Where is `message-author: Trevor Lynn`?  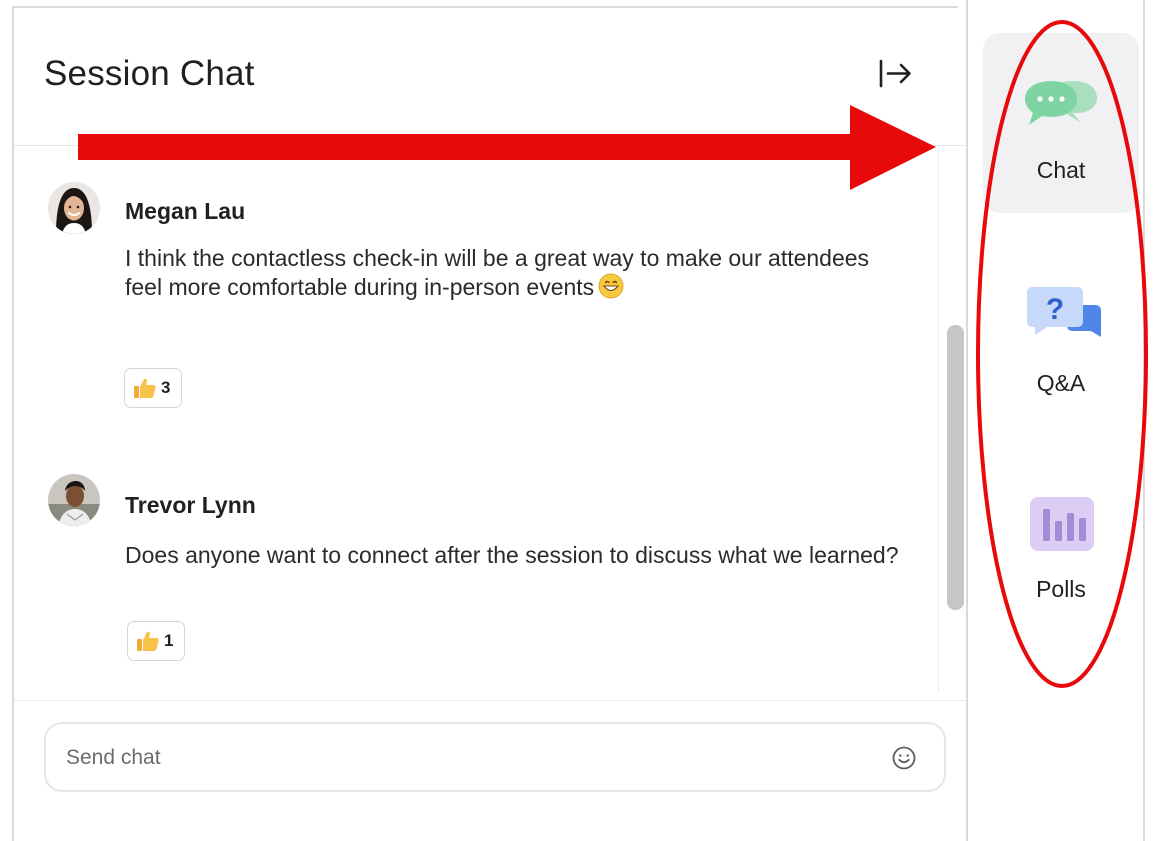 message-author: Trevor Lynn is located at coordinates (190, 505).